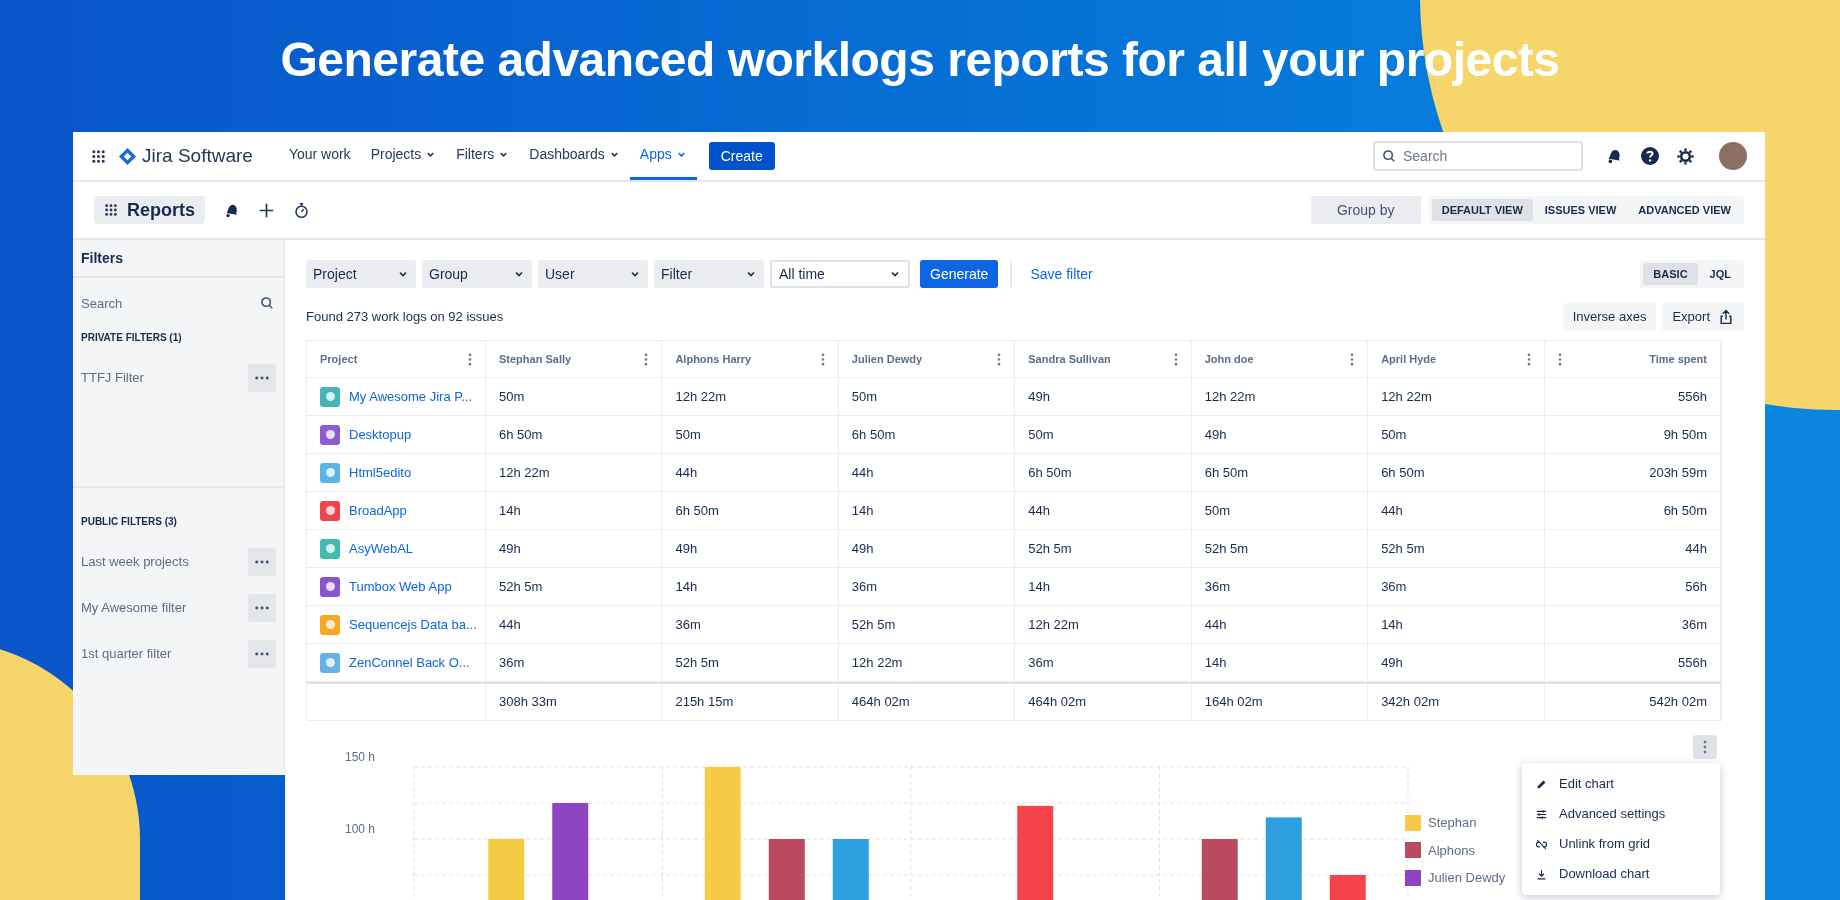  Describe the element at coordinates (1609, 317) in the screenshot. I see `inverse-axes-button: Inverse axes` at that location.